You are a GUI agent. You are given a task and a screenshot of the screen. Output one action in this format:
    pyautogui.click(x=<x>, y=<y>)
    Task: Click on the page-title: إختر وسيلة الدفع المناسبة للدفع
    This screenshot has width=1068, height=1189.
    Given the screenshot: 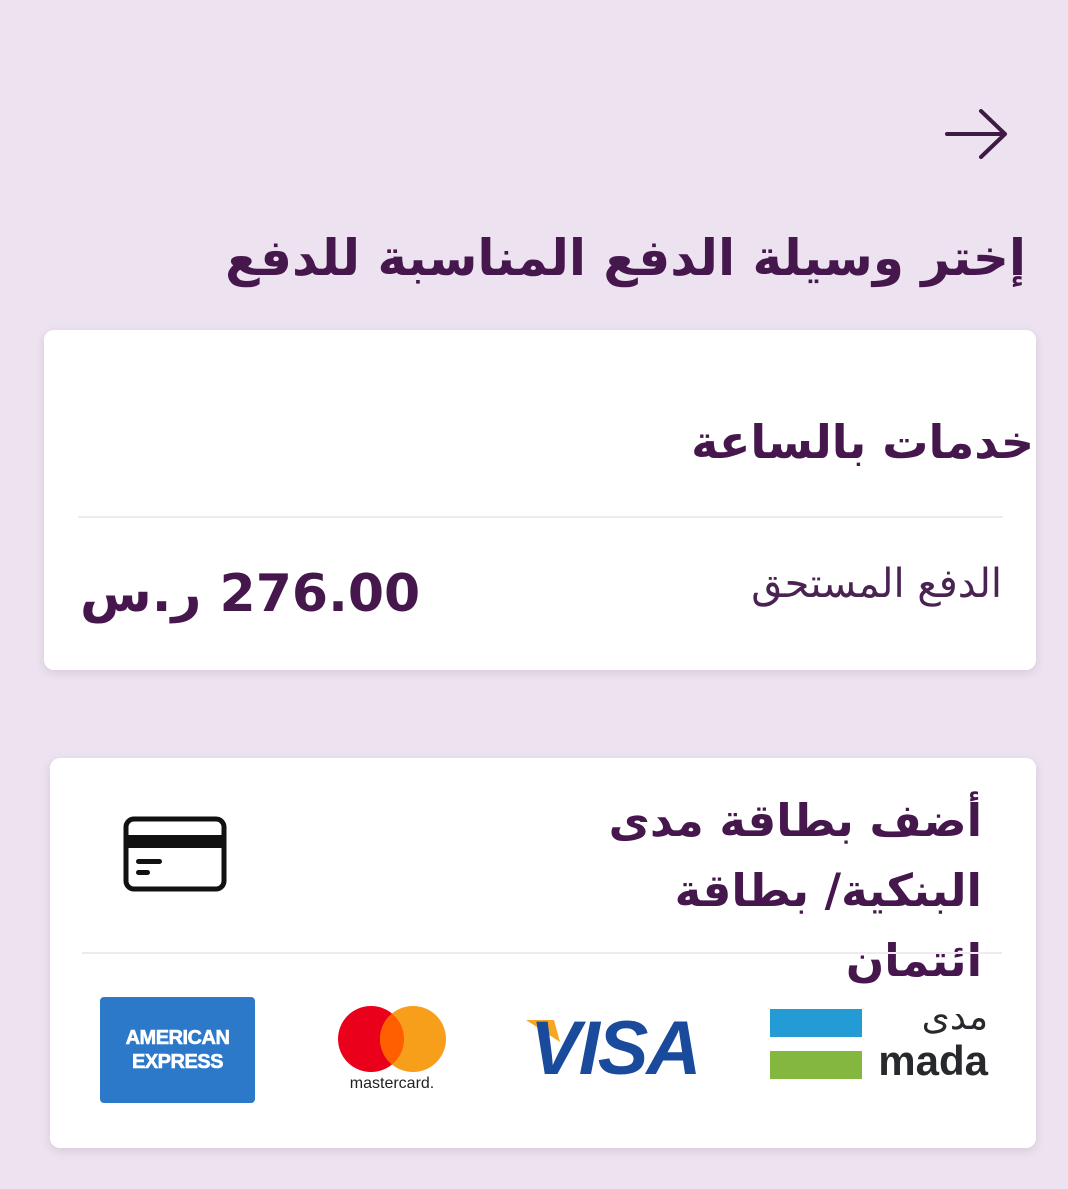 What is the action you would take?
    pyautogui.click(x=625, y=258)
    